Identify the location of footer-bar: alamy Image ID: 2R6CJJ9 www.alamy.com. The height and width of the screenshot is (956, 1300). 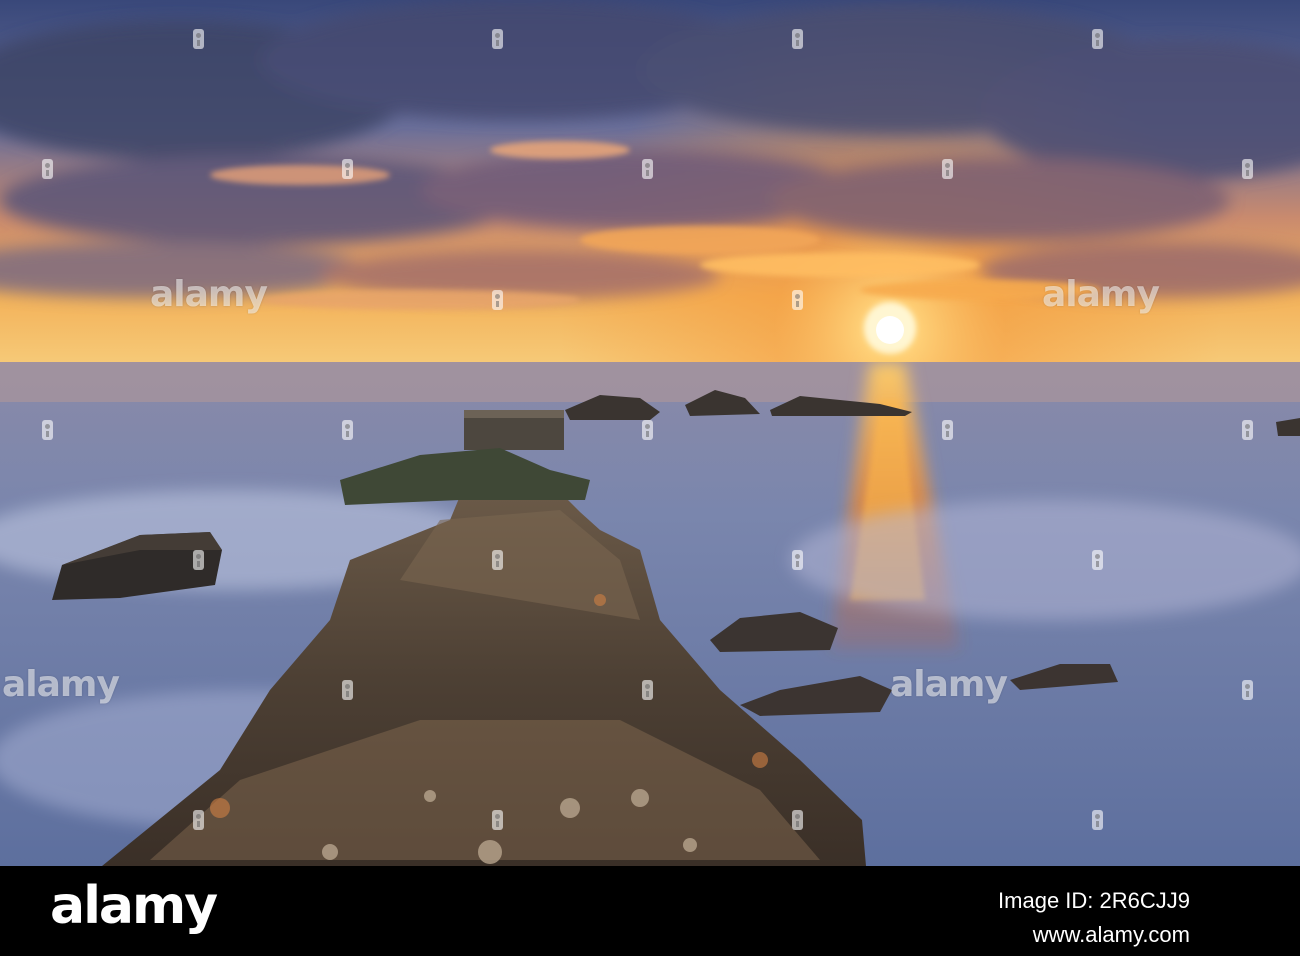
(650, 911).